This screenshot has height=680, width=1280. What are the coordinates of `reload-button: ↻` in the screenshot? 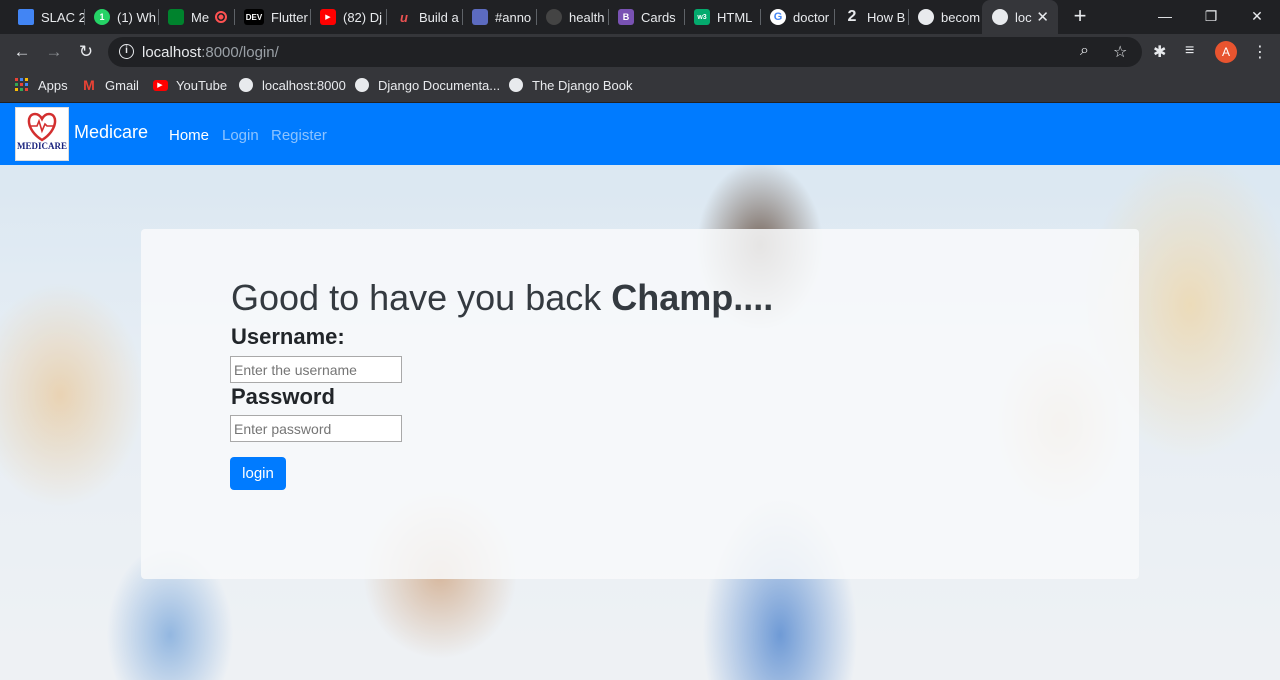 It's located at (86, 52).